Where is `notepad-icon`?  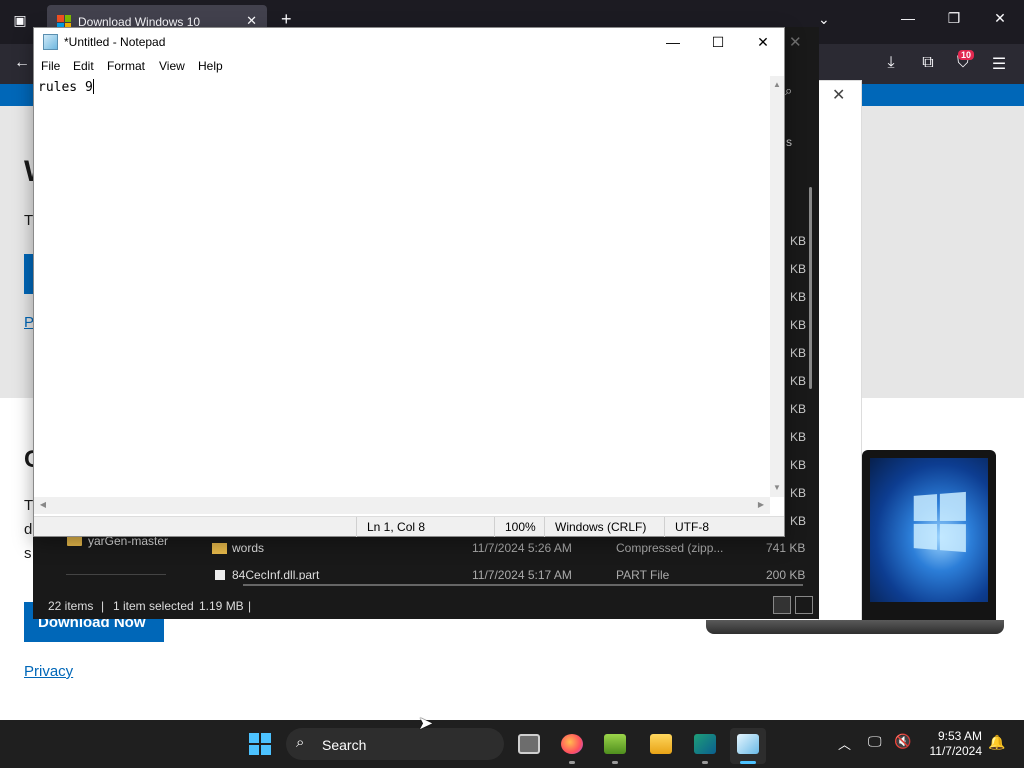
notepad-icon is located at coordinates (50, 42).